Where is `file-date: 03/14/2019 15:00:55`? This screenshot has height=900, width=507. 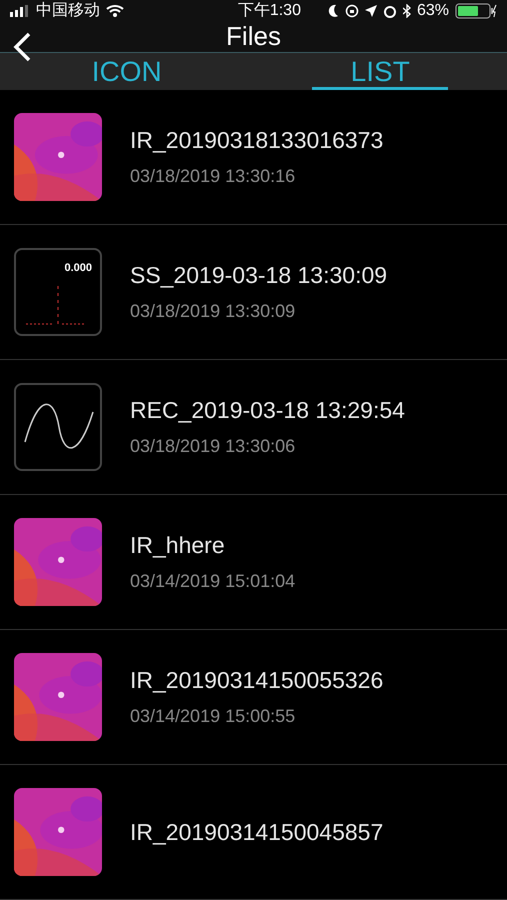
file-date: 03/14/2019 15:00:55 is located at coordinates (213, 716).